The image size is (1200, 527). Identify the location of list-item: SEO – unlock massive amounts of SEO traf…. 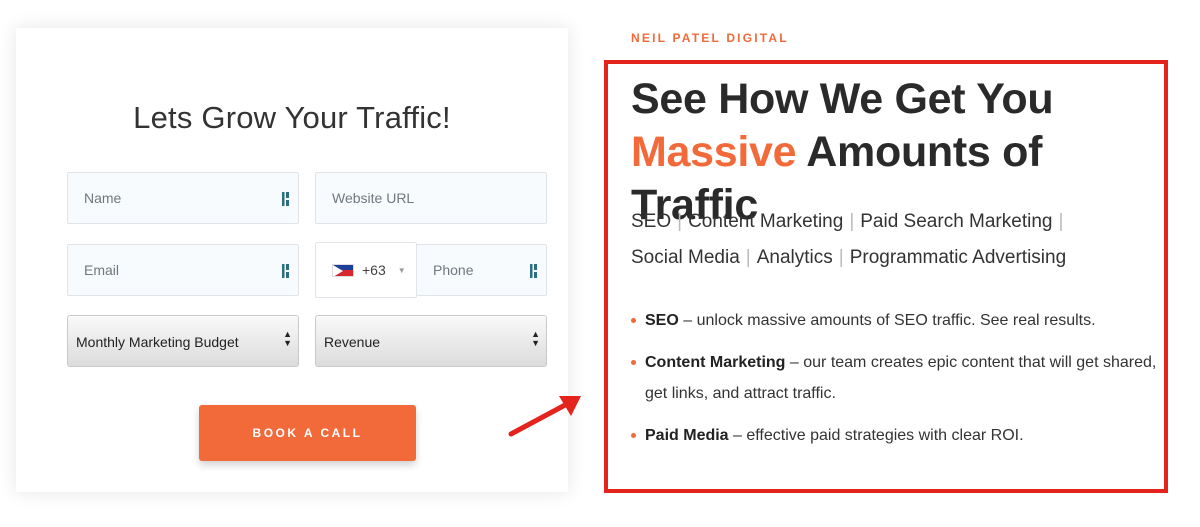
(896, 320).